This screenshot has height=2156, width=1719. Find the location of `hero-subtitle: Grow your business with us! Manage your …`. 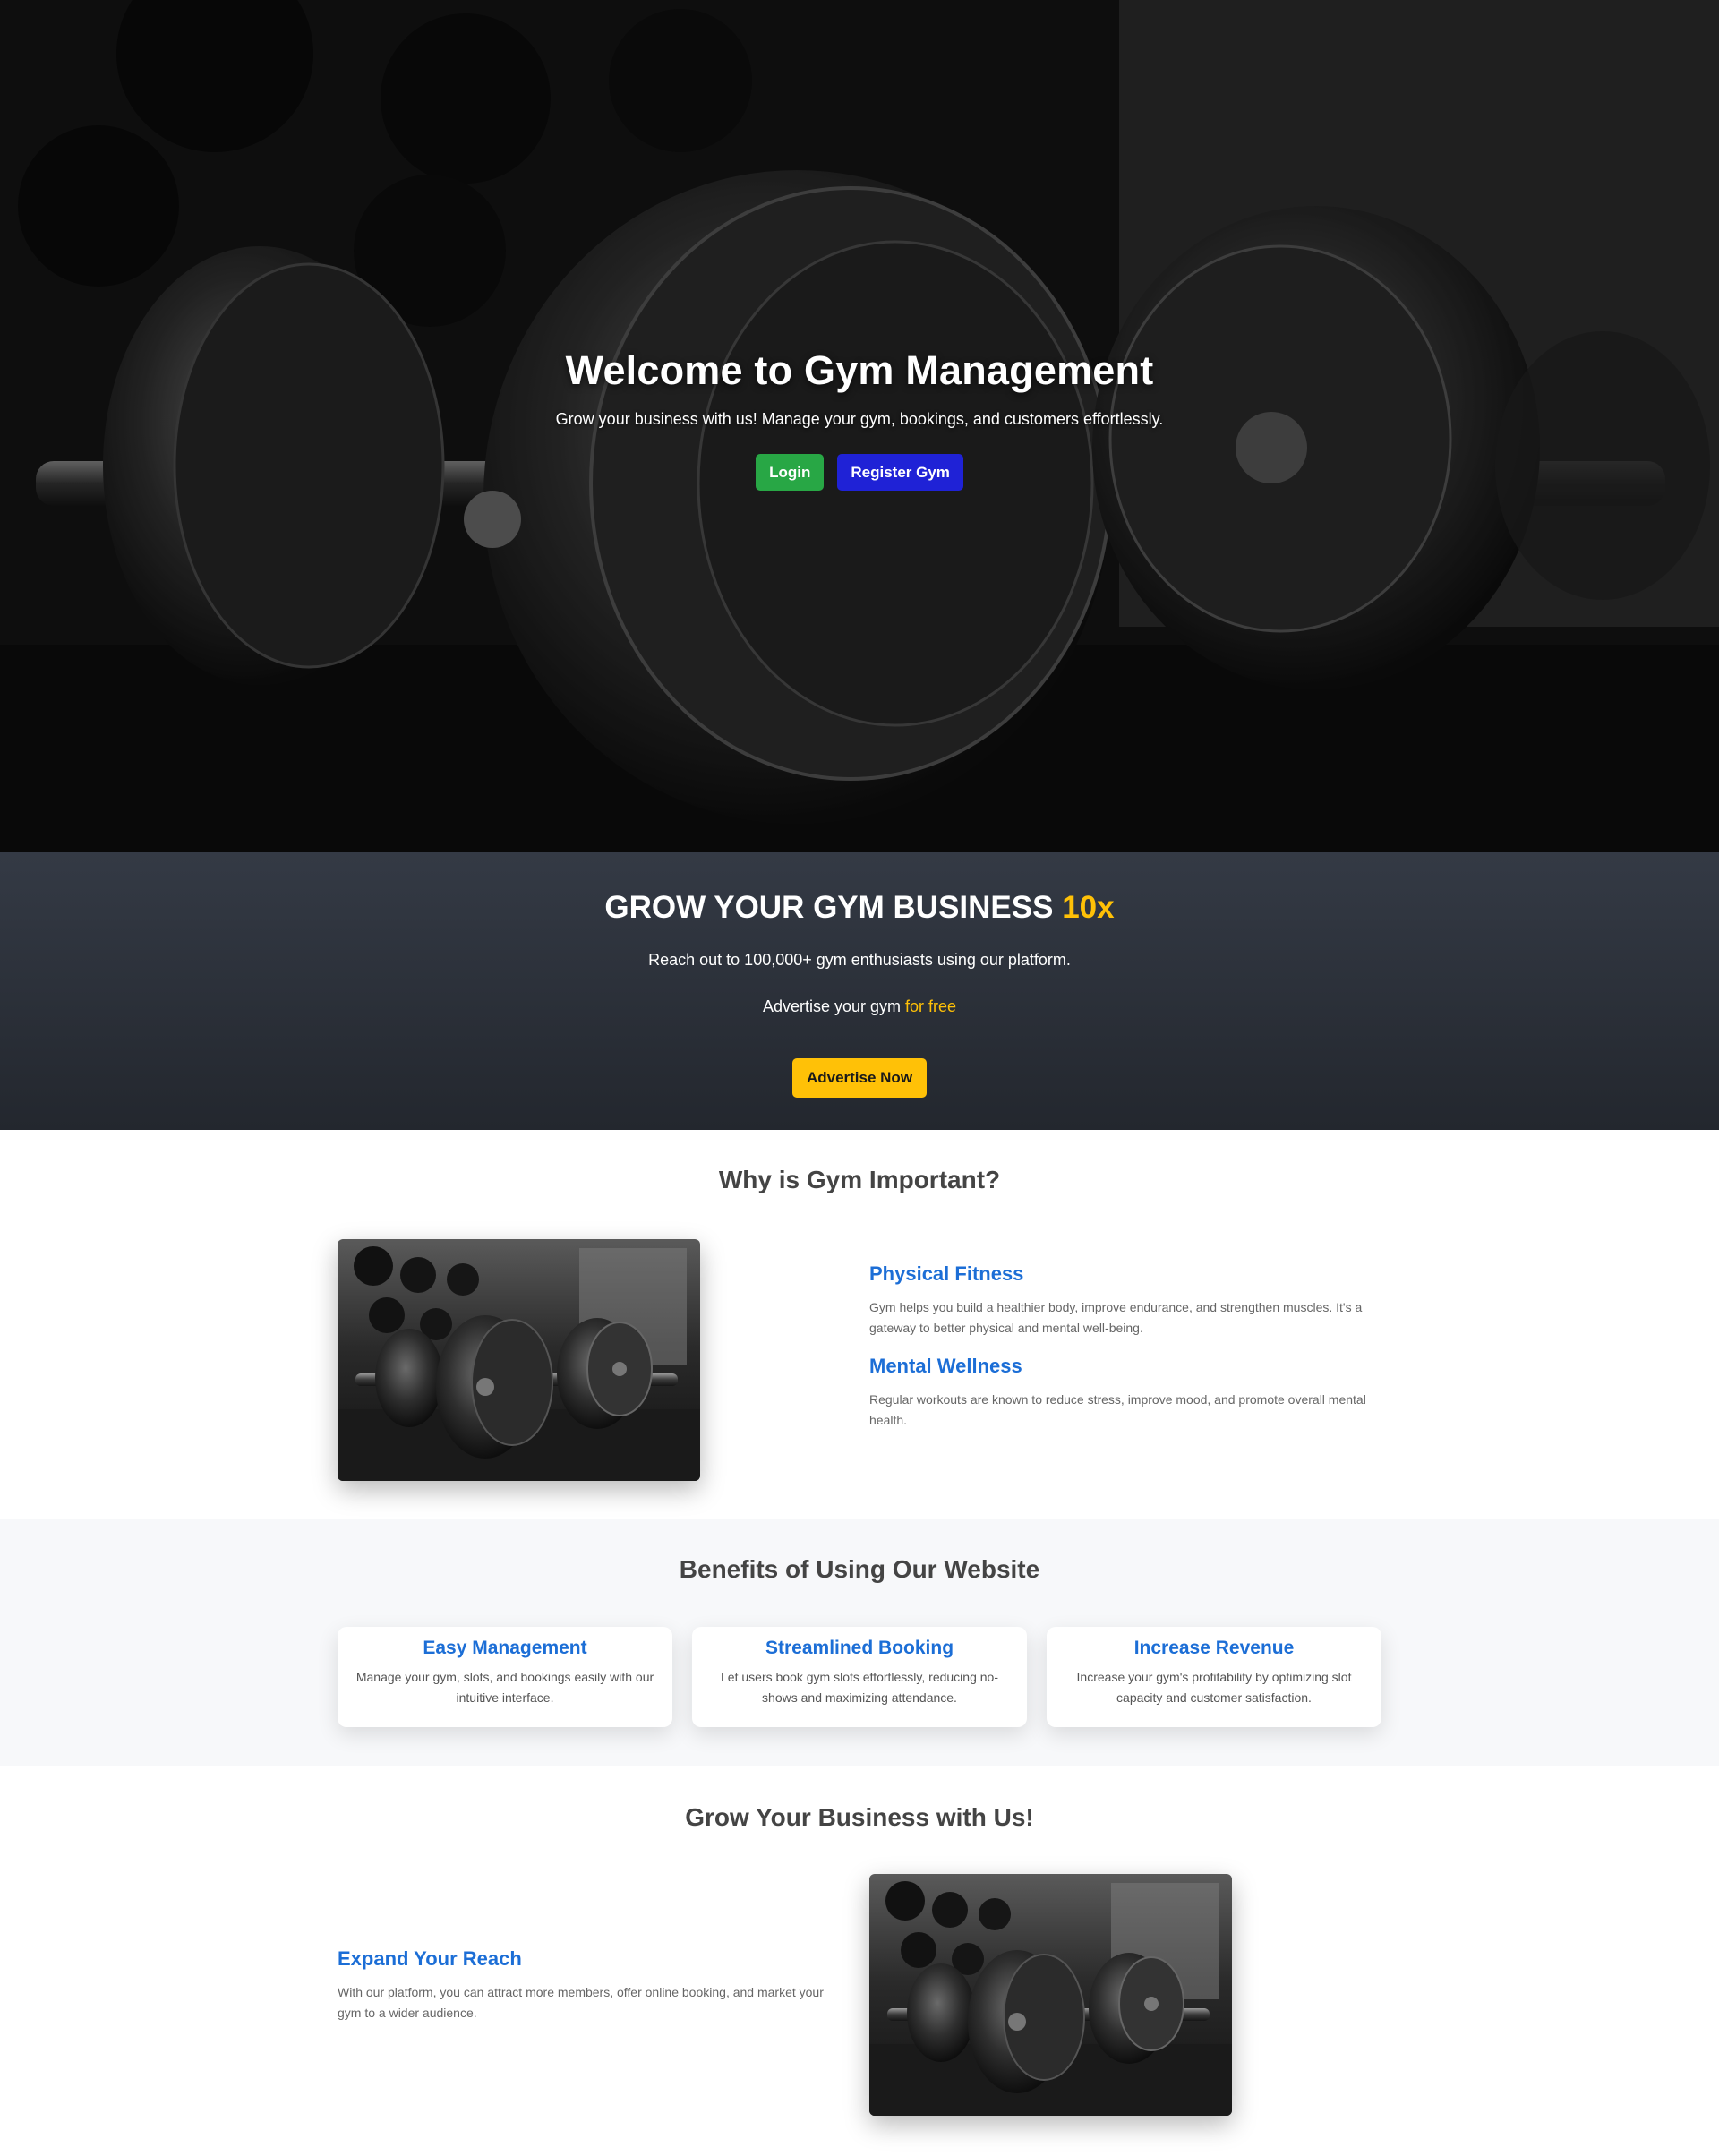

hero-subtitle: Grow your business with us! Manage your … is located at coordinates (859, 419).